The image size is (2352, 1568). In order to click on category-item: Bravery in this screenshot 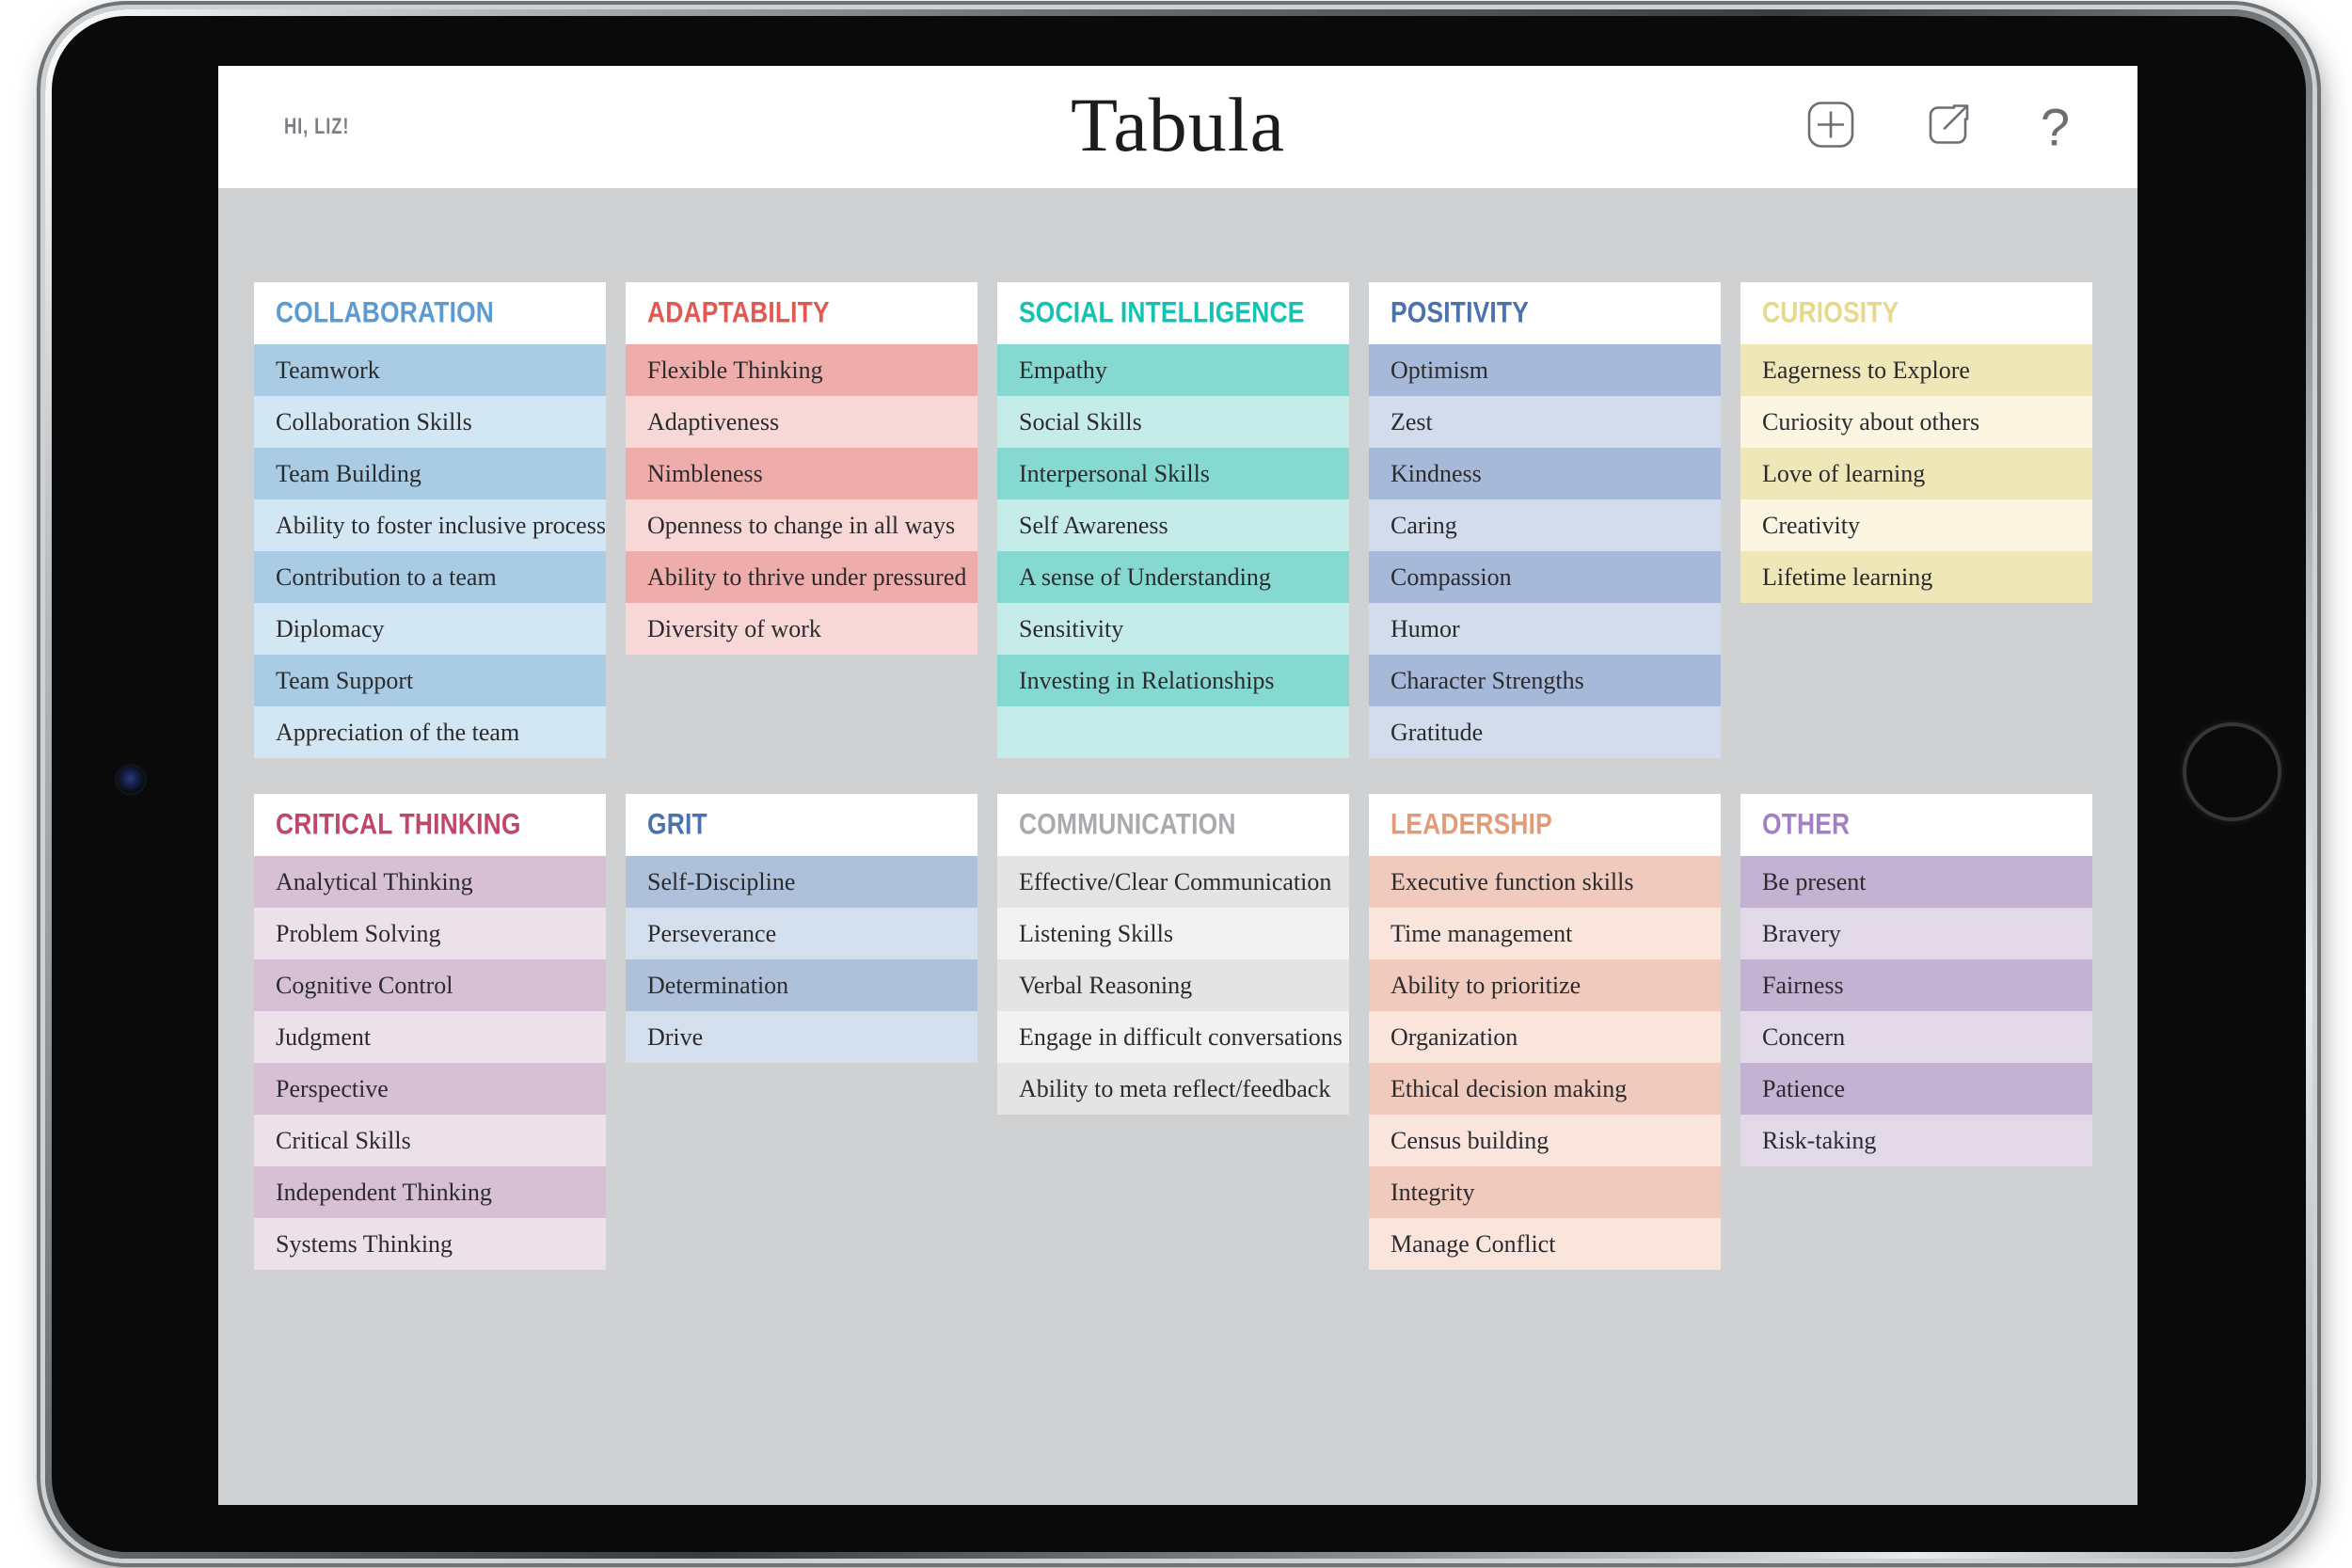, I will do `click(1916, 933)`.